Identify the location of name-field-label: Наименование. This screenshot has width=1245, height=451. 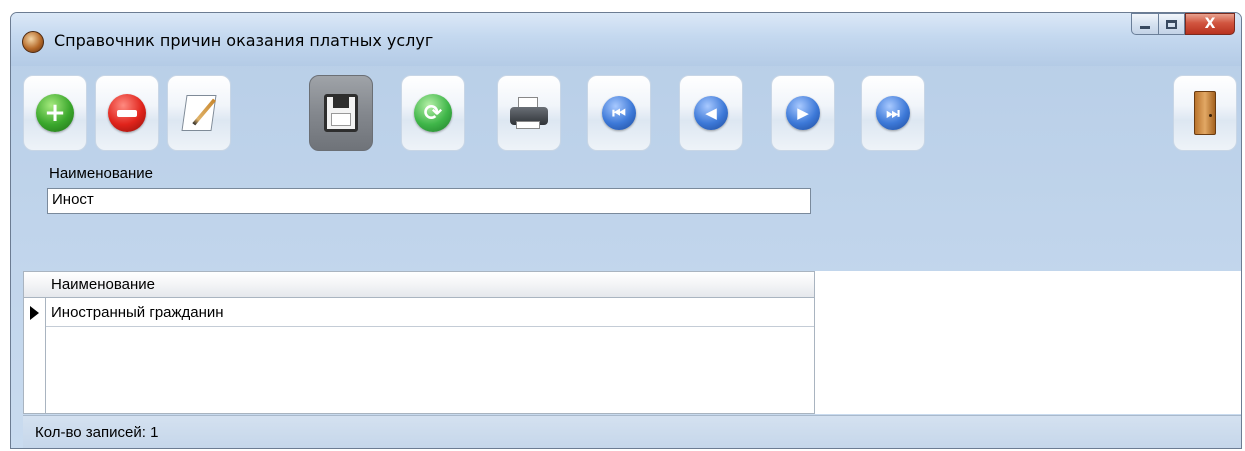
(101, 173).